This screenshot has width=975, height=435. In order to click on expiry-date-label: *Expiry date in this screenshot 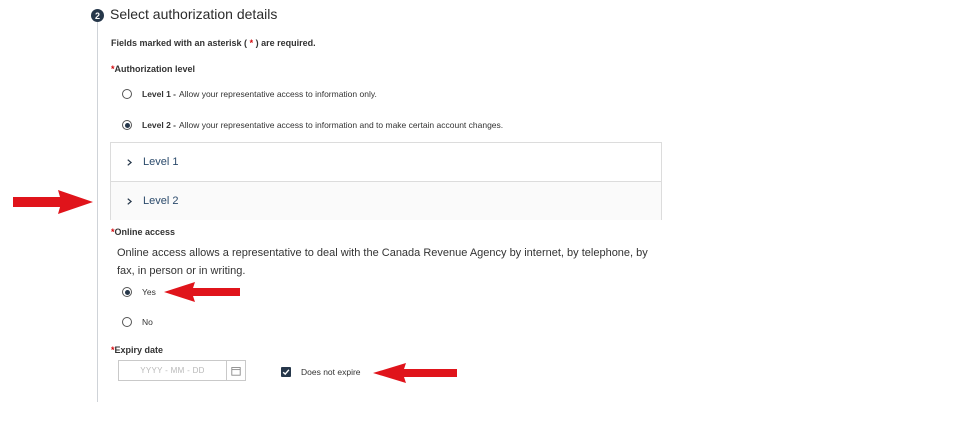, I will do `click(137, 350)`.